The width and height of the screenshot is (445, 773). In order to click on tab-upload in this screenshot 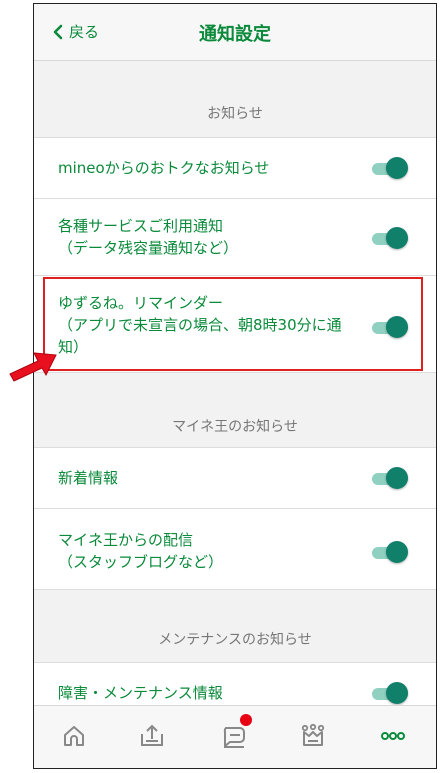, I will do `click(152, 736)`.